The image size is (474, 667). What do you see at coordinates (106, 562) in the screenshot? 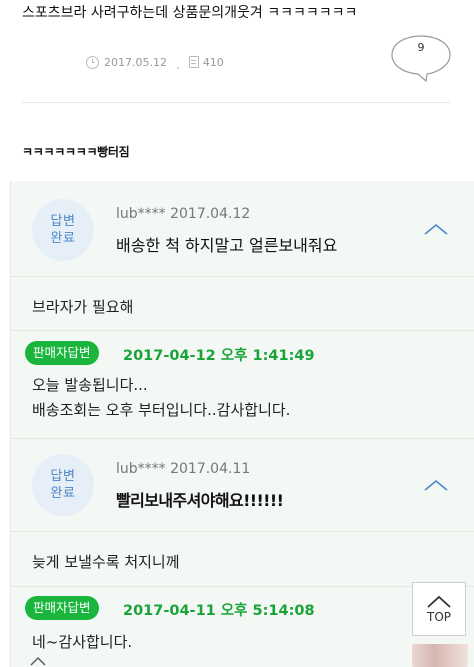
I see `question-detail: 늦게 보낼수록 처지니께` at bounding box center [106, 562].